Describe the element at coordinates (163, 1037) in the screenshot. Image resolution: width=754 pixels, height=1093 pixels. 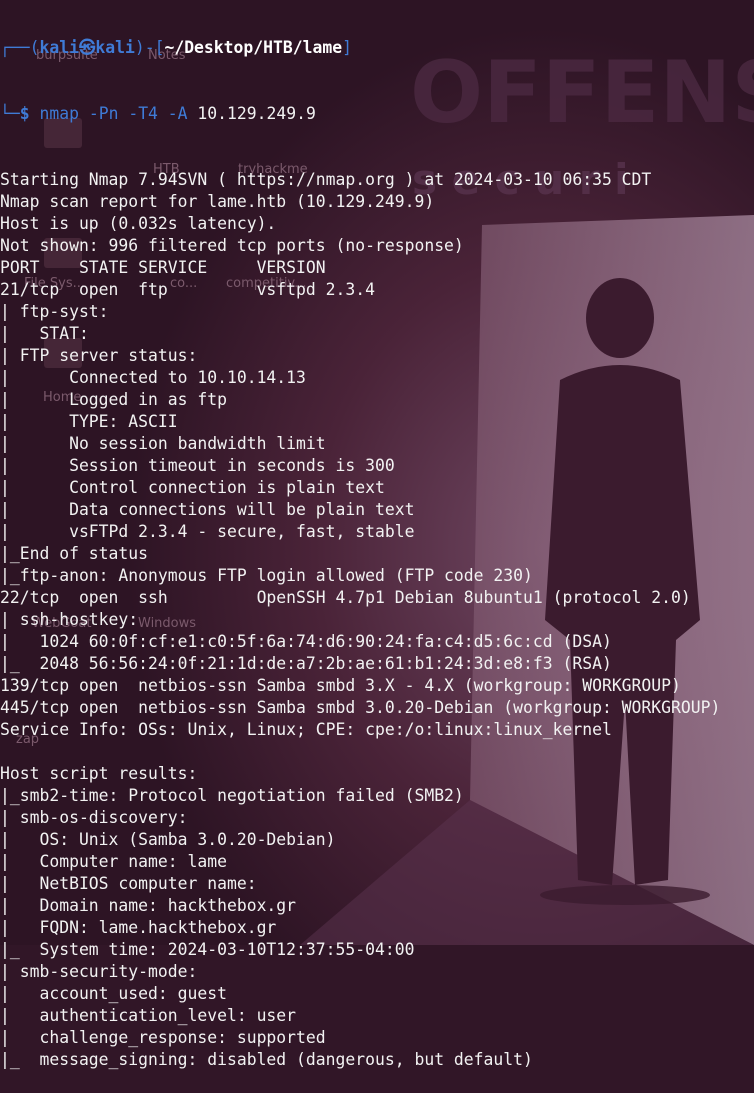
I see `output-line: | challenge_response: supported` at that location.